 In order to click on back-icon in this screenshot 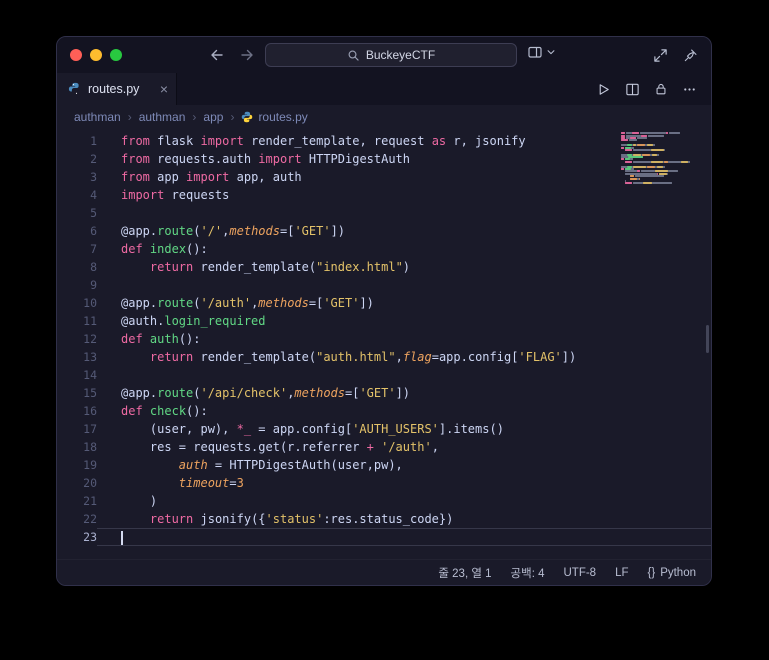, I will do `click(217, 55)`.